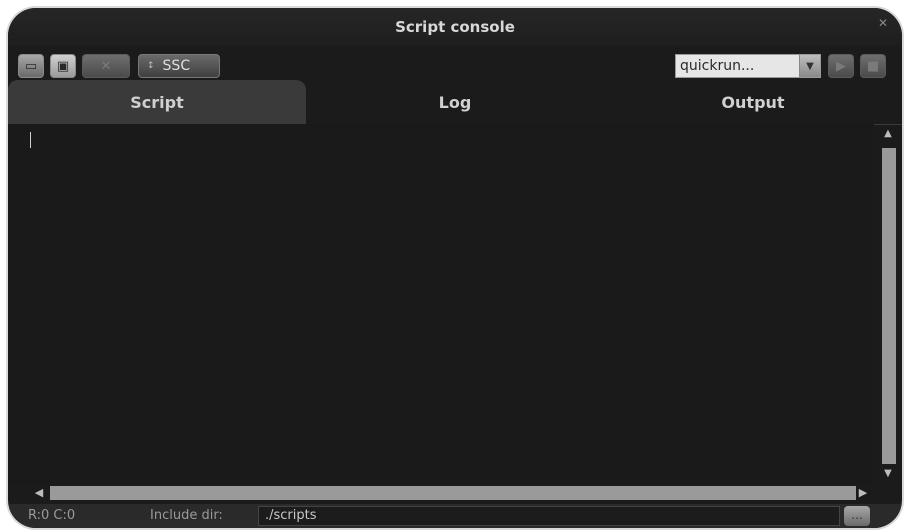 This screenshot has width=906, height=532. Describe the element at coordinates (888, 474) in the screenshot. I see `scroll-down-icon: ▼` at that location.